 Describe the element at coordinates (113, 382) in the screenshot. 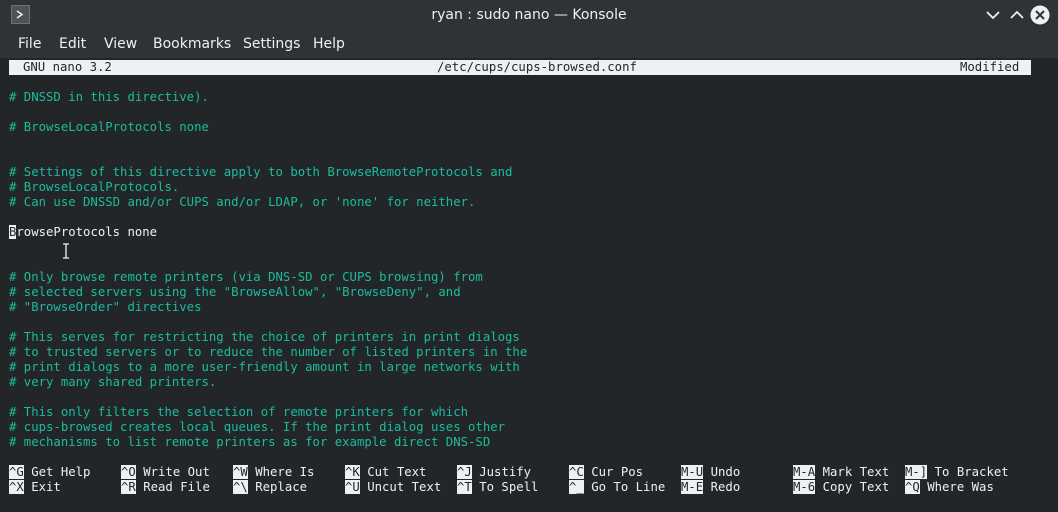

I see `editor-comment-line: # very many shared printers.` at that location.